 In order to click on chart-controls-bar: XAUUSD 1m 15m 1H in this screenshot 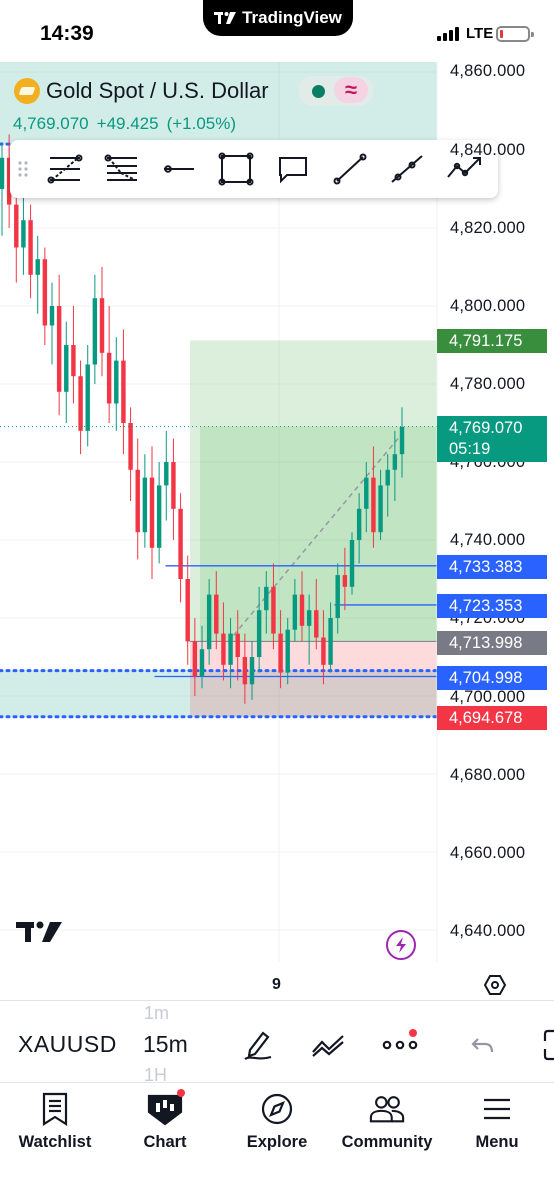, I will do `click(277, 1041)`.